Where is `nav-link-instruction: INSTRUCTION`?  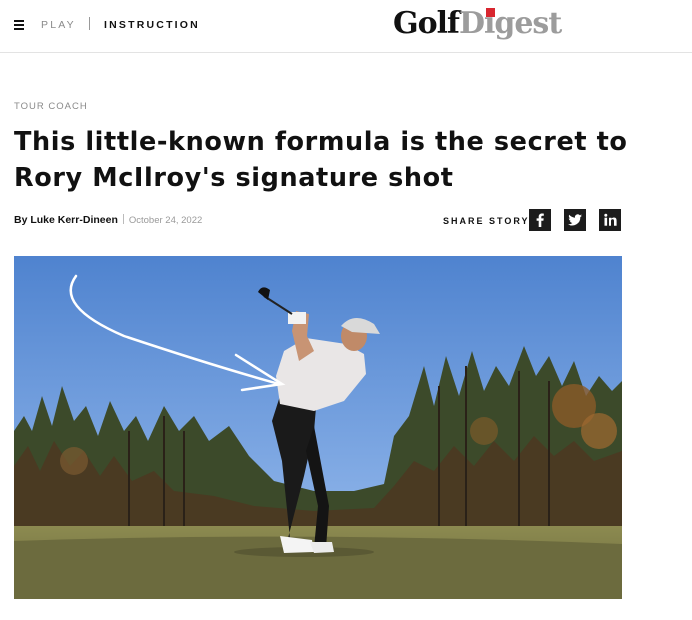 nav-link-instruction: INSTRUCTION is located at coordinates (152, 25).